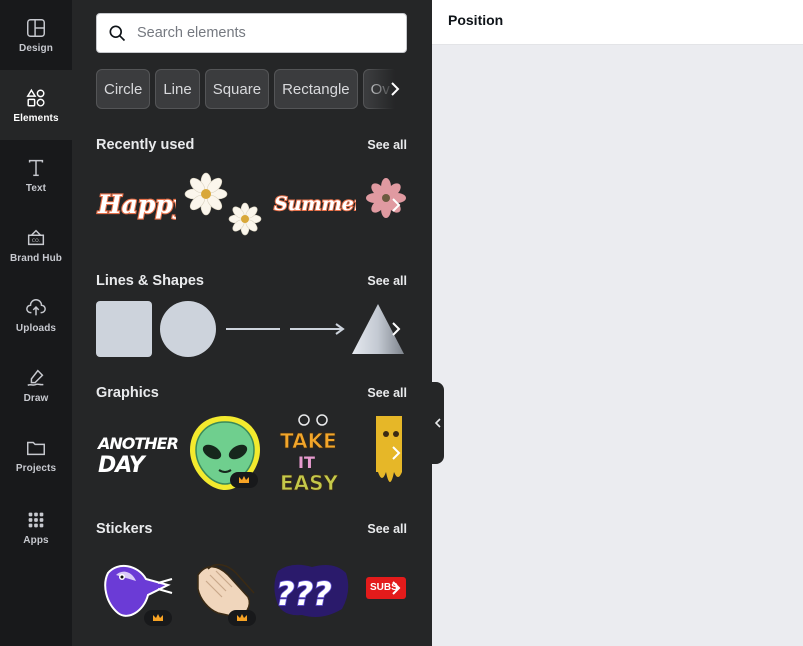 The image size is (803, 646). What do you see at coordinates (36, 237) in the screenshot?
I see `brand-hub-icon: CO.` at bounding box center [36, 237].